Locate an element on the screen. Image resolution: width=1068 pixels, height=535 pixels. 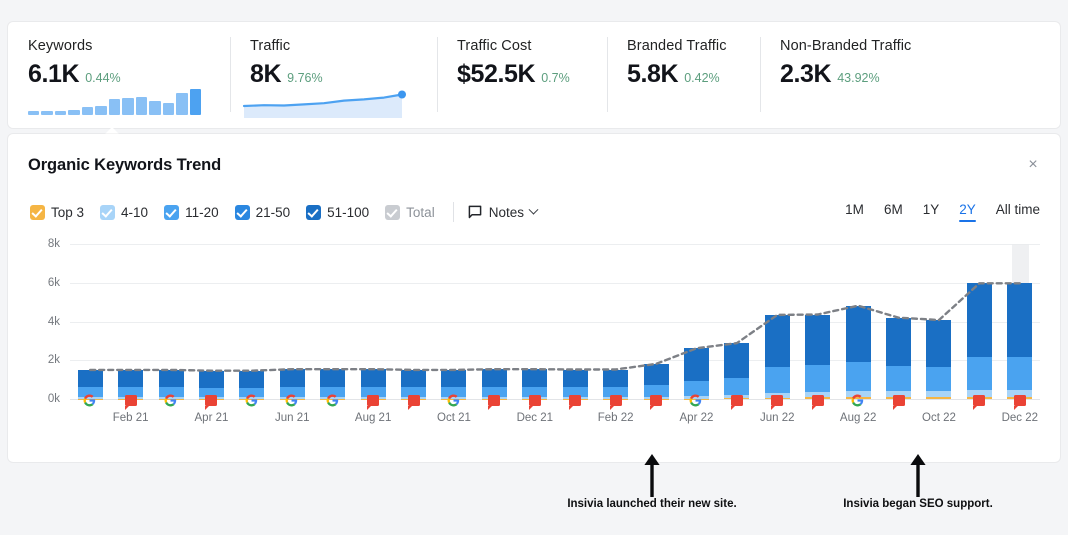
legend-item-label: Top 3 is located at coordinates (68, 212).